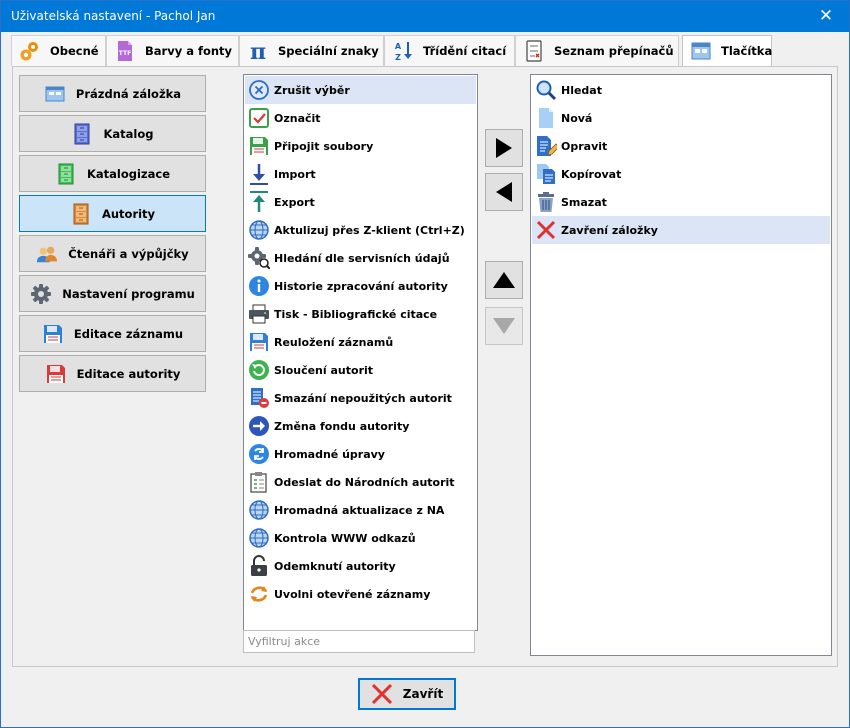 This screenshot has width=850, height=728. What do you see at coordinates (681, 118) in the screenshot?
I see `list-item: Nová` at bounding box center [681, 118].